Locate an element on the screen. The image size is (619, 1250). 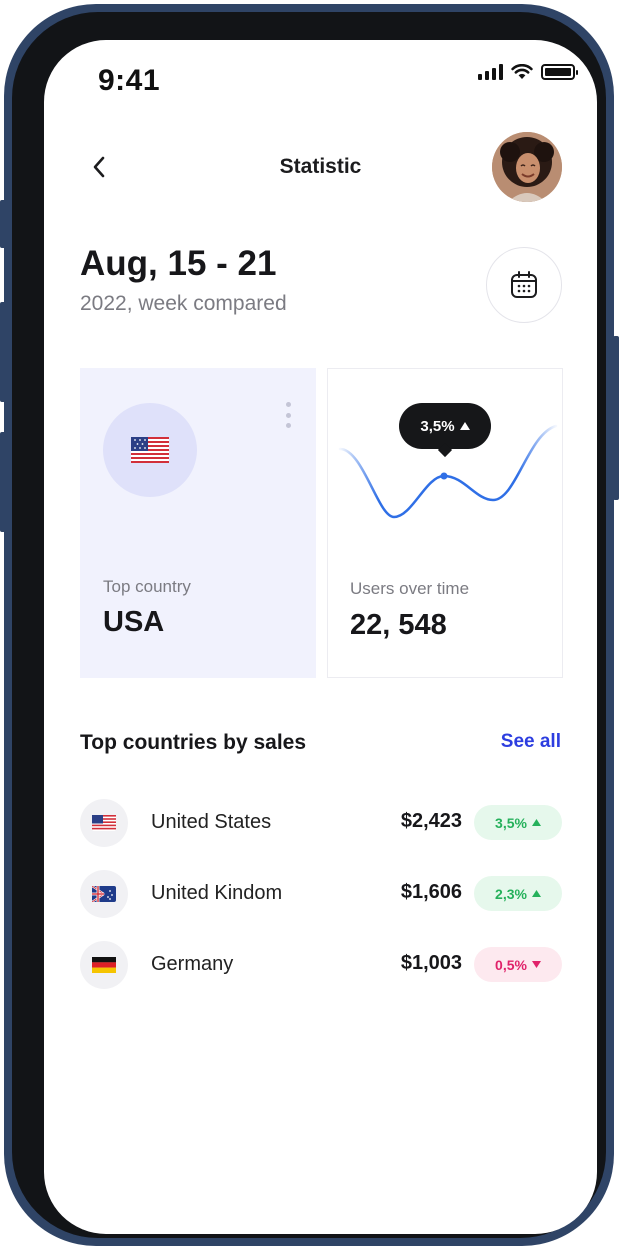
country-row-us: United States $2,423 3,5% is located at coordinates (321, 823).